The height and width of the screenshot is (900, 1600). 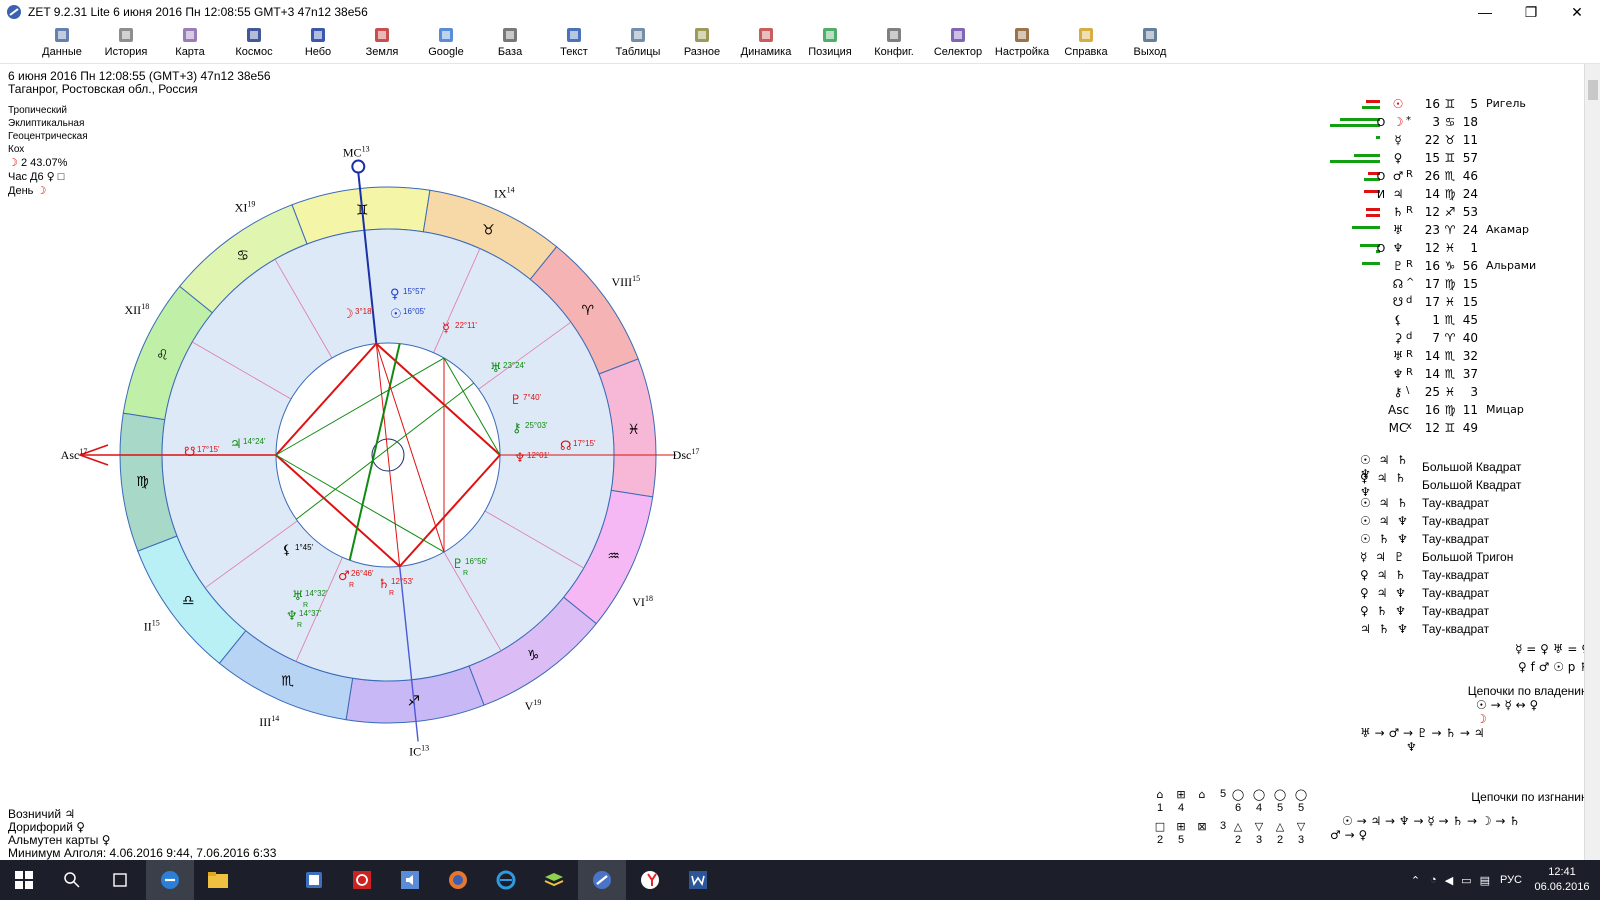 I want to click on zodiac-sign-glyph: ♓, so click(x=633, y=430).